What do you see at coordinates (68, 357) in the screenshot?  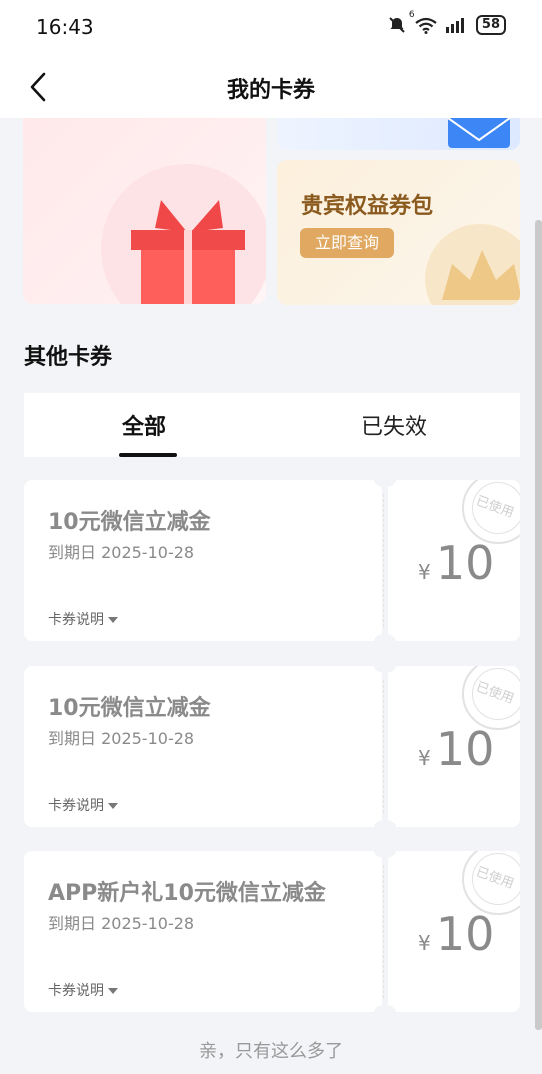 I see `section-title: 其他卡券` at bounding box center [68, 357].